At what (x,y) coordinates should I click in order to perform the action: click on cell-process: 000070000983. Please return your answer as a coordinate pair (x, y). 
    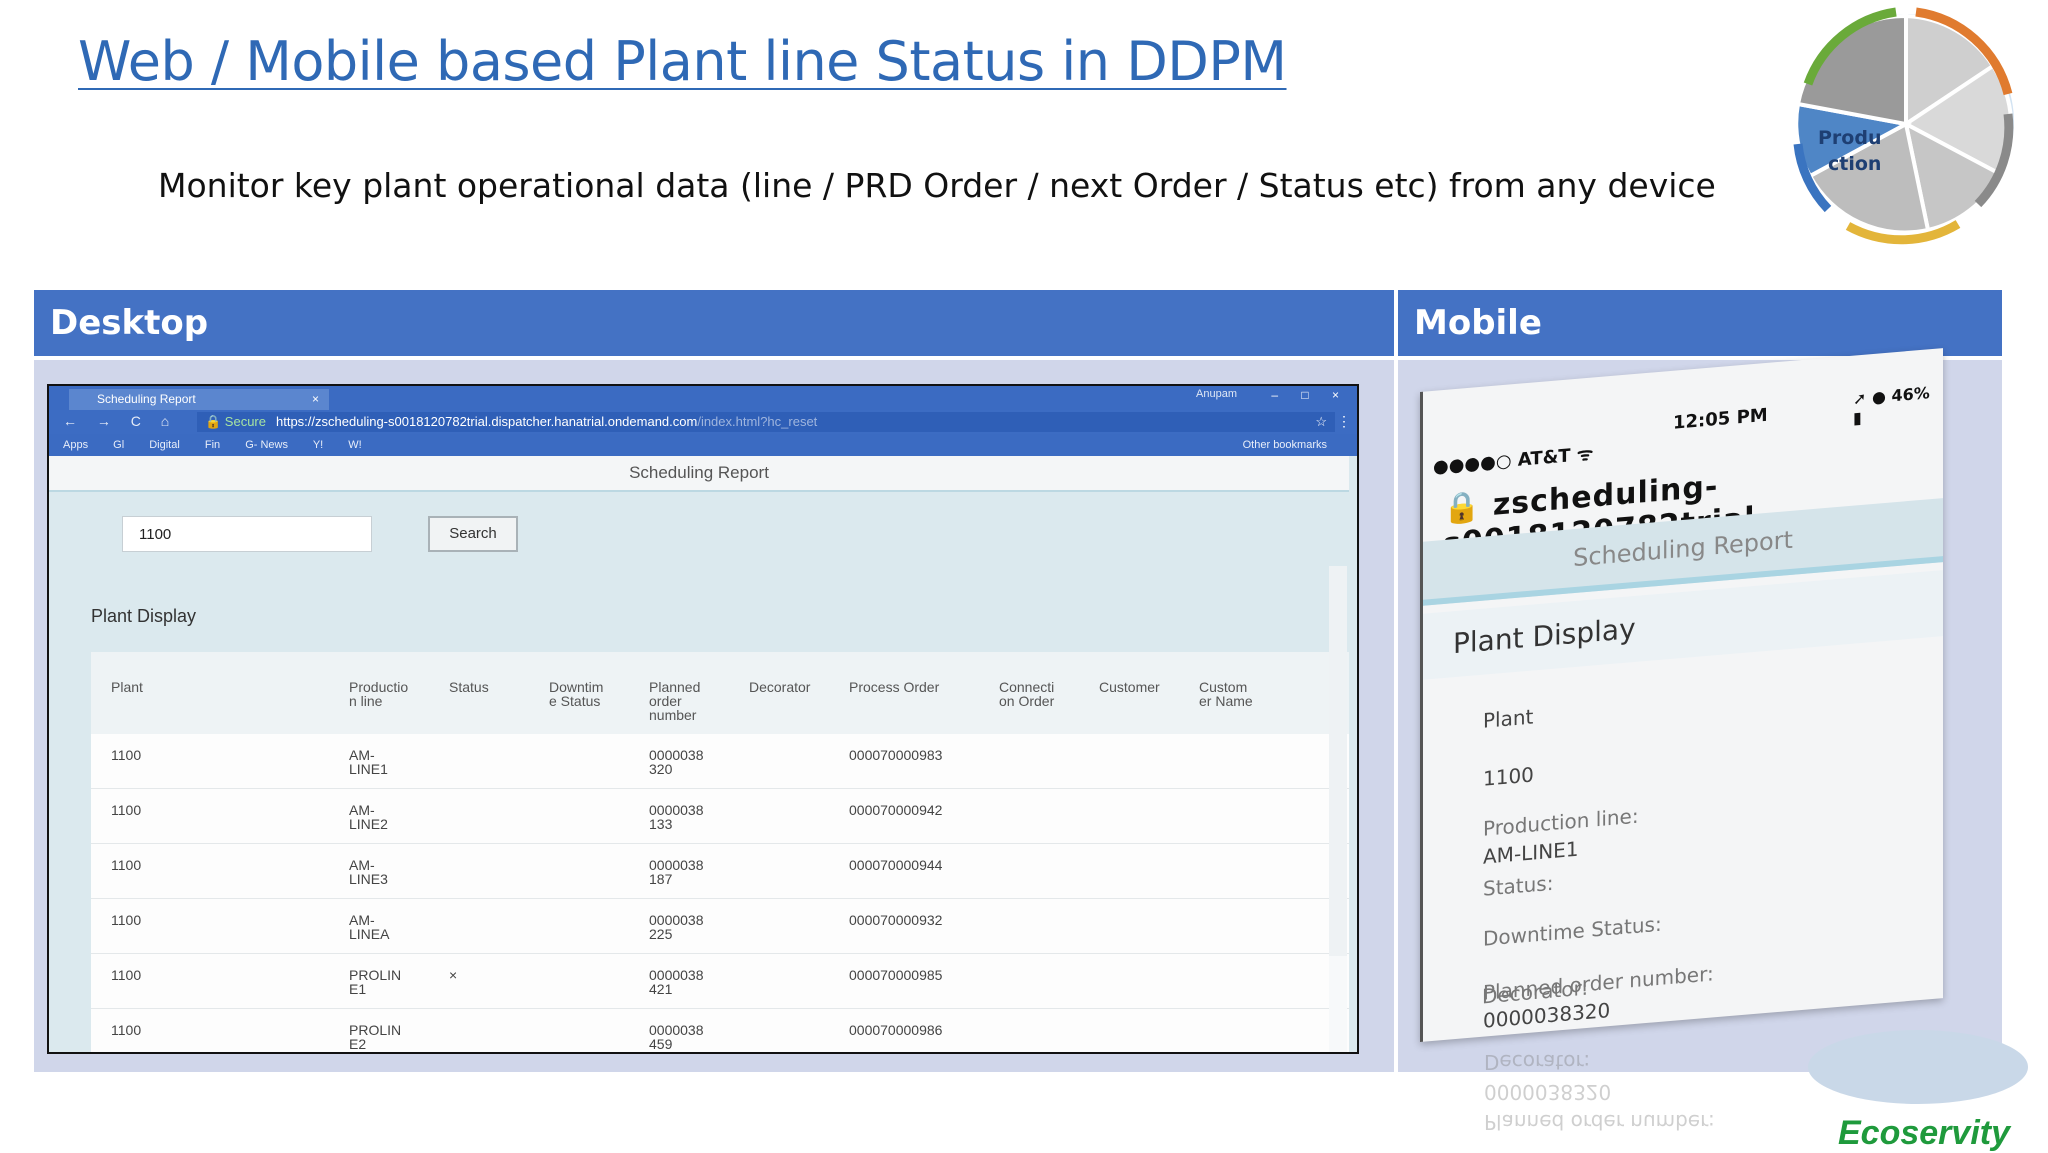
    Looking at the image, I should click on (896, 755).